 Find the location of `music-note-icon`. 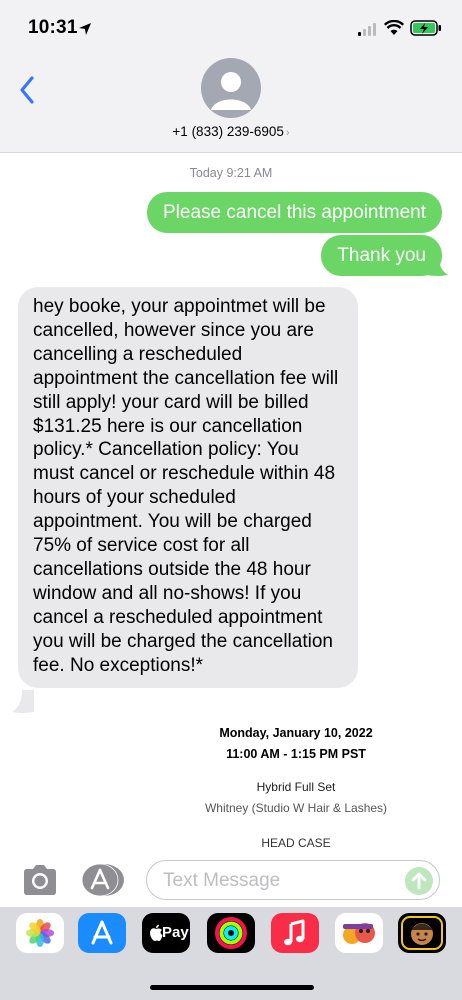

music-note-icon is located at coordinates (294, 932).